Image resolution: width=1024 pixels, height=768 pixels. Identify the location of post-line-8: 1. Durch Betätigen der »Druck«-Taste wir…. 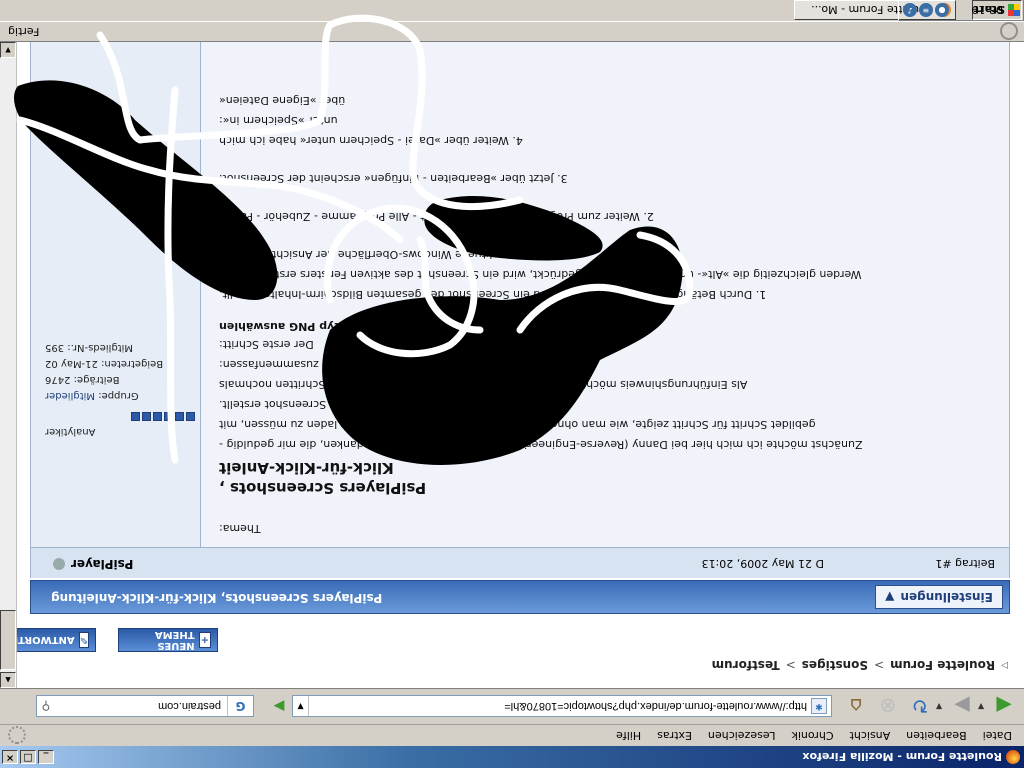
(493, 294).